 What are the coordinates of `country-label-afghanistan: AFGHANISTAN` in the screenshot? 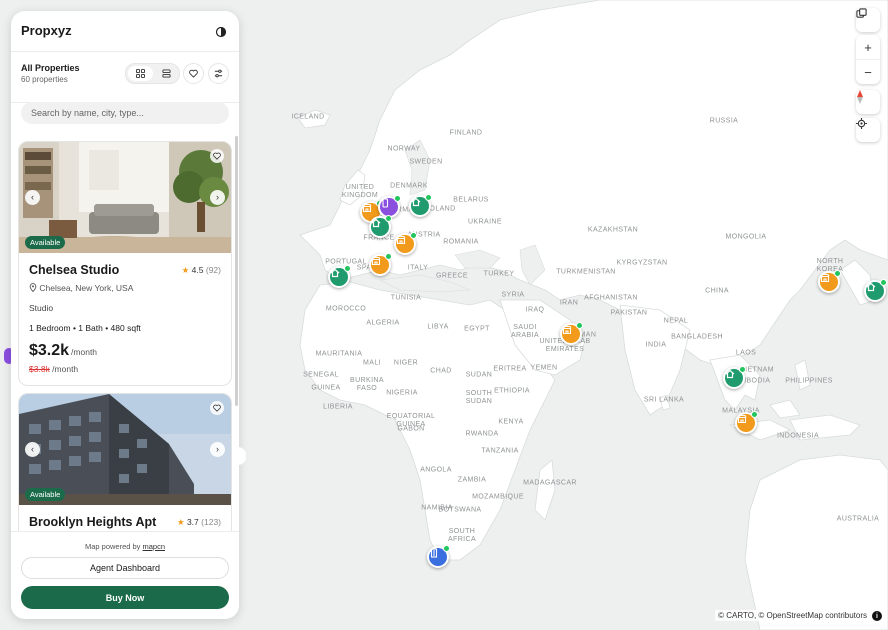 It's located at (611, 298).